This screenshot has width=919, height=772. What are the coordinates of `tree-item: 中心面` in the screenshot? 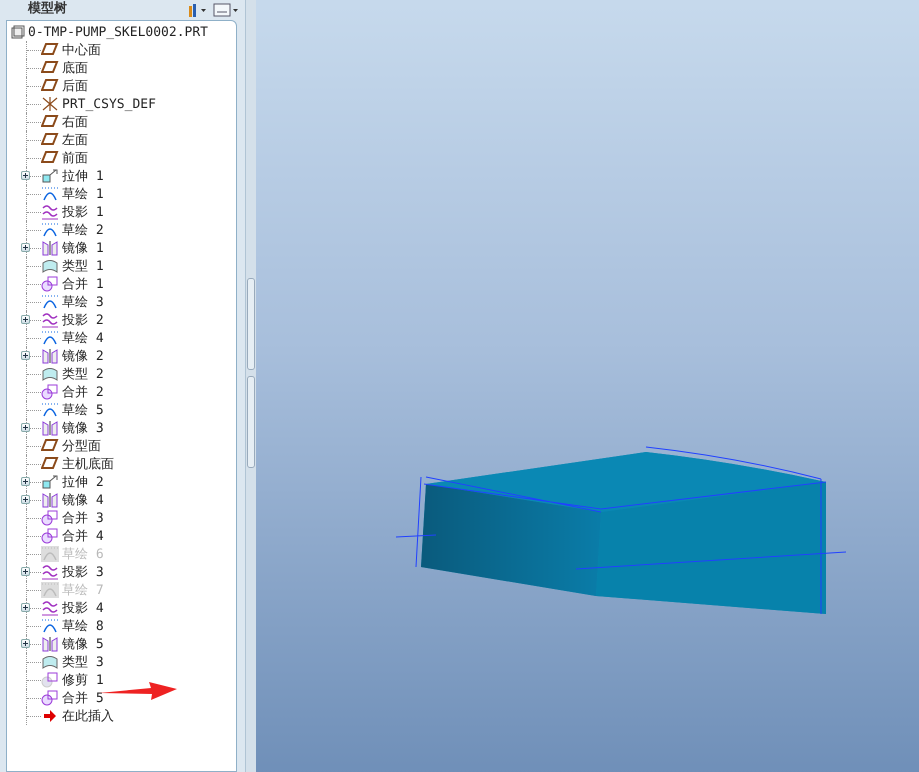 It's located at (125, 50).